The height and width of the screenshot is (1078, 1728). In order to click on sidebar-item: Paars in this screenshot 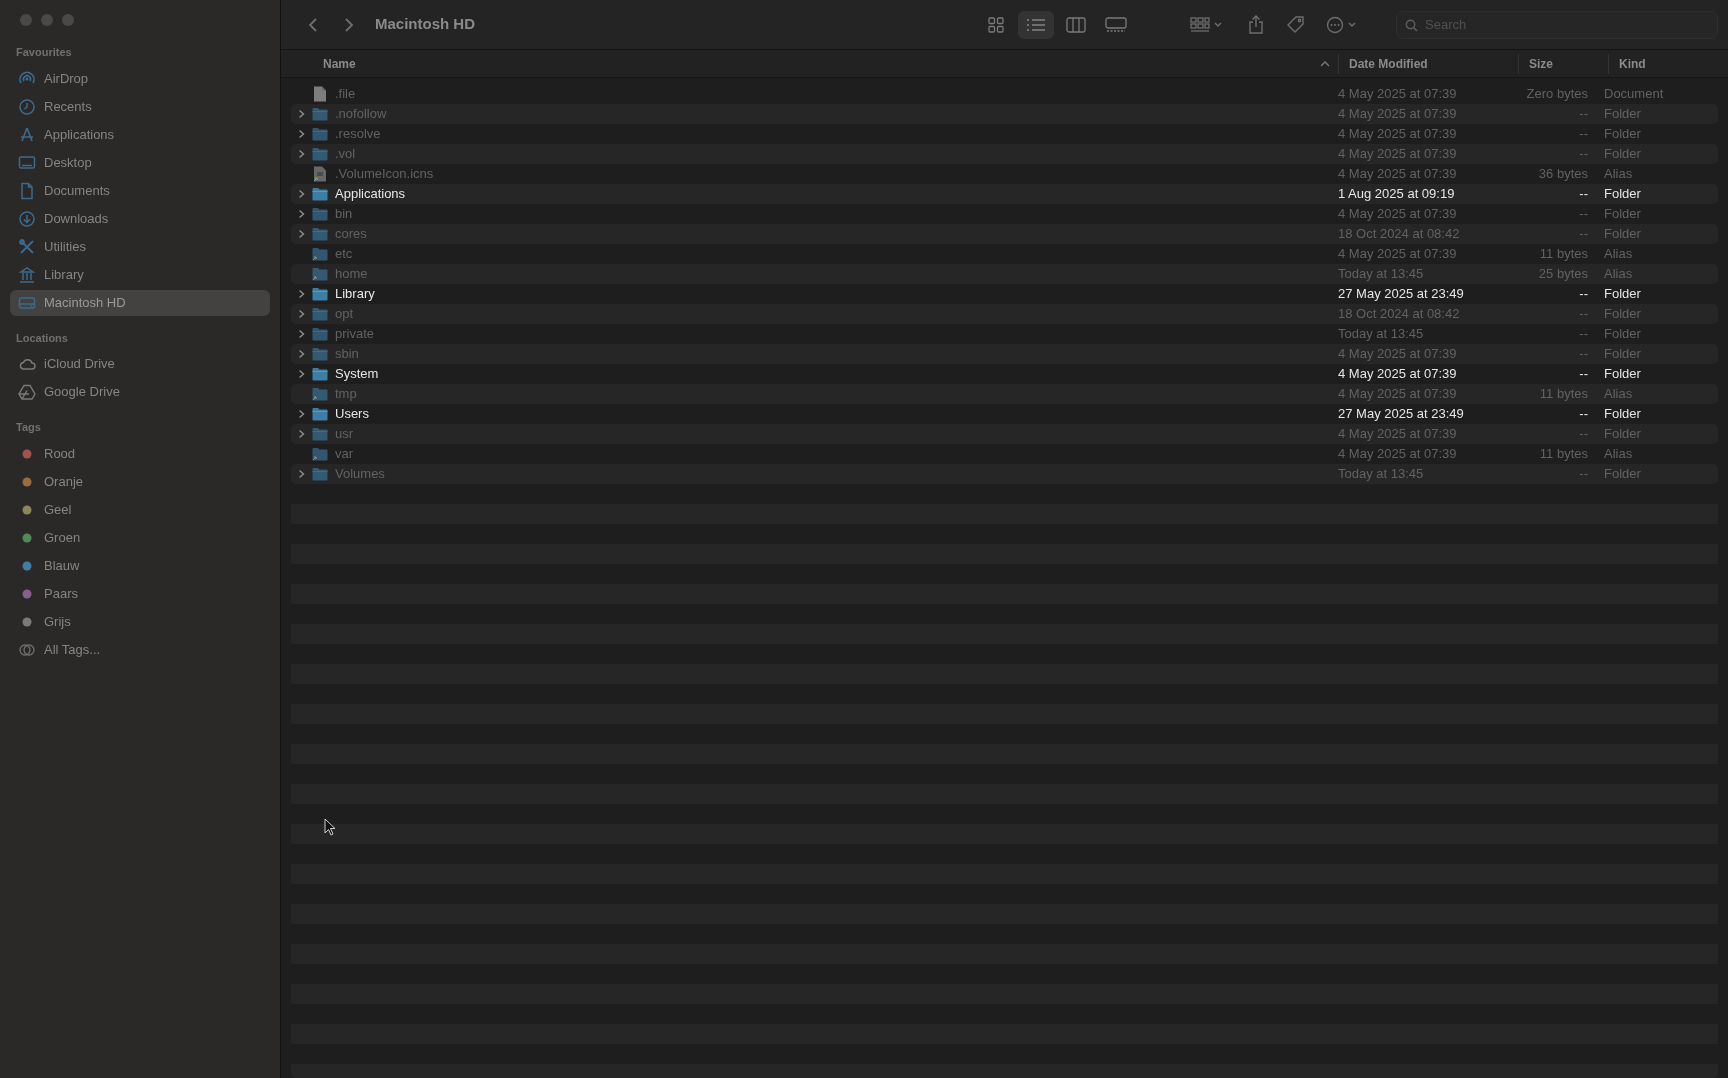, I will do `click(140, 593)`.